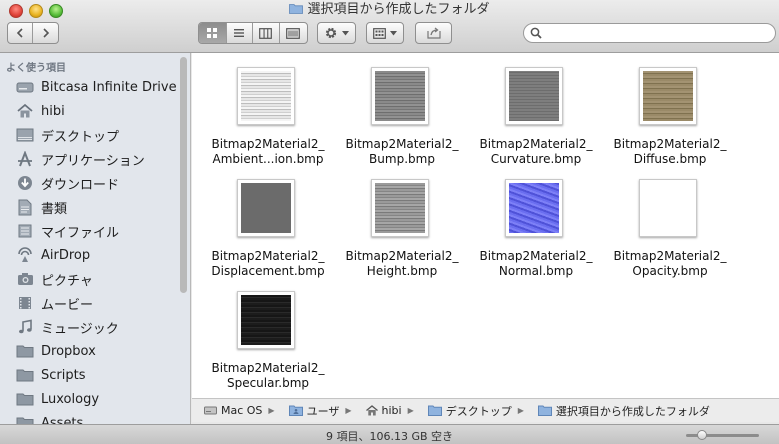 The image size is (779, 444). I want to click on sidebar-item-label: Assets, so click(62, 420).